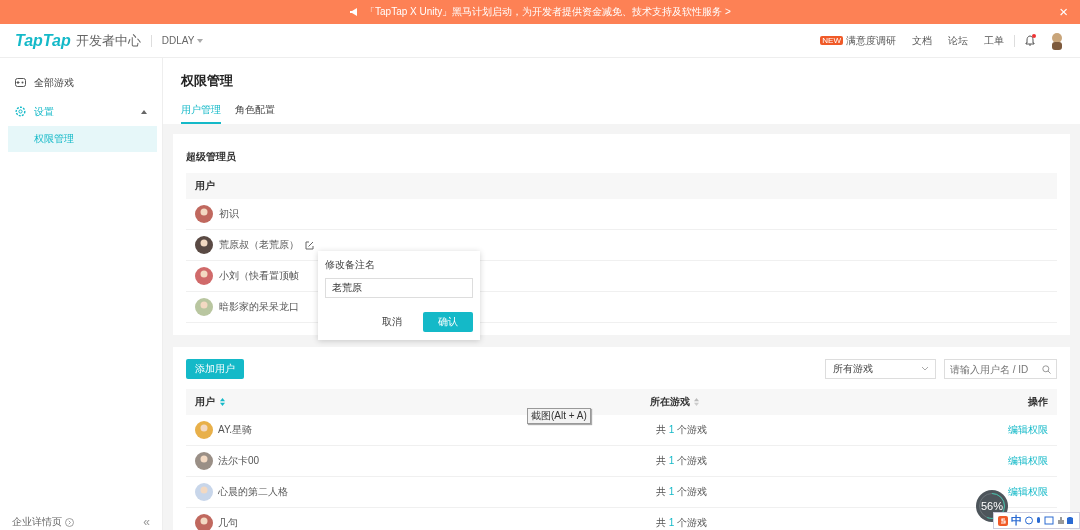 Image resolution: width=1080 pixels, height=530 pixels. Describe the element at coordinates (239, 461) in the screenshot. I see `user-name: 法尔卡00` at that location.